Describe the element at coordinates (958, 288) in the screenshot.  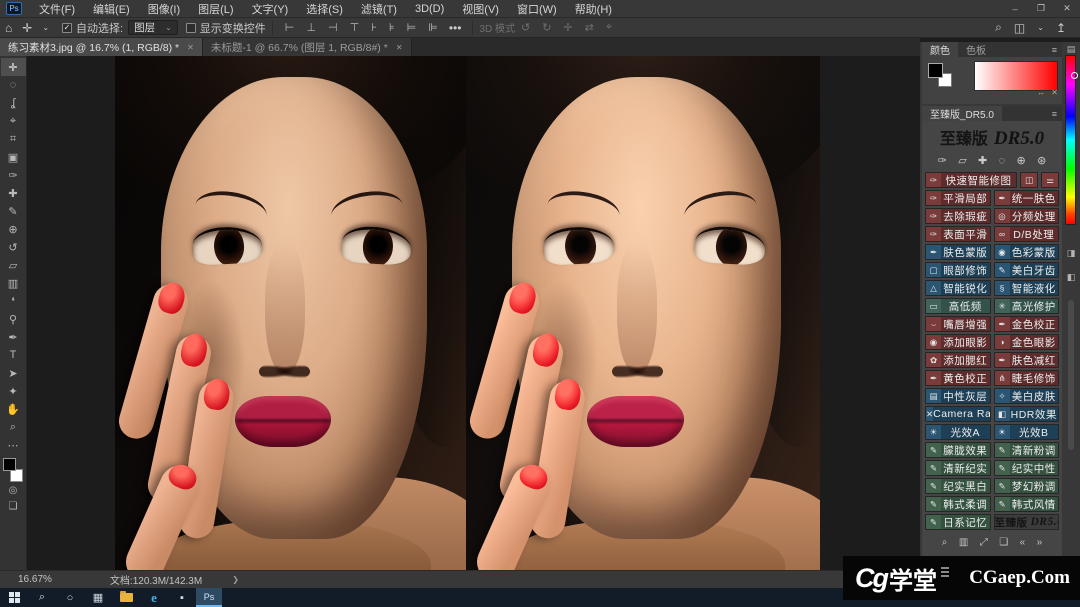
I see `dr5-button-智能锐化: △ 智能锐化` at that location.